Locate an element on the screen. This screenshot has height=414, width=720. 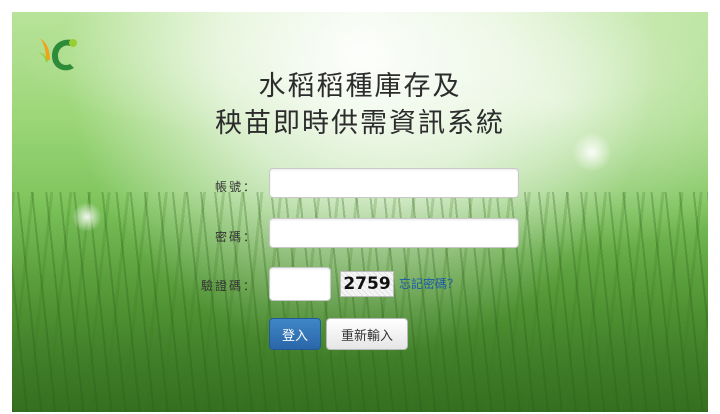
reset-button: 重新輸入 is located at coordinates (367, 334).